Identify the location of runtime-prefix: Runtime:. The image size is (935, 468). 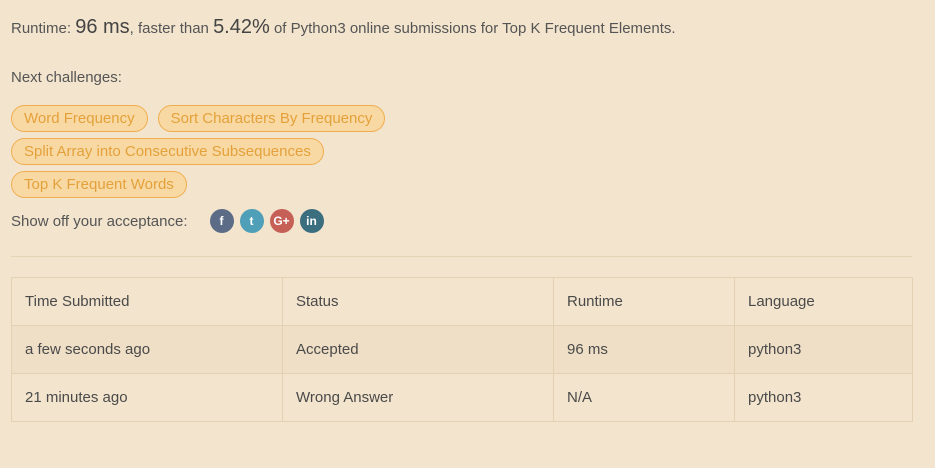
(43, 28).